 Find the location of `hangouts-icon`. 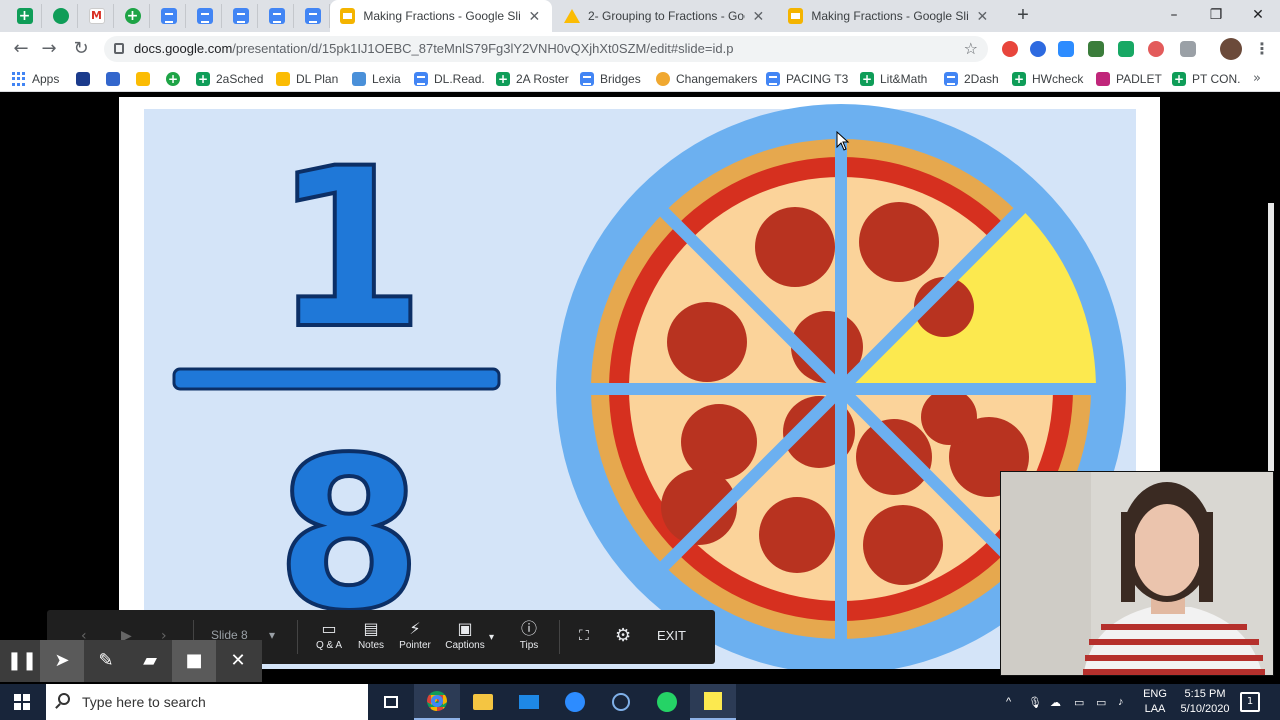

hangouts-icon is located at coordinates (60, 16).